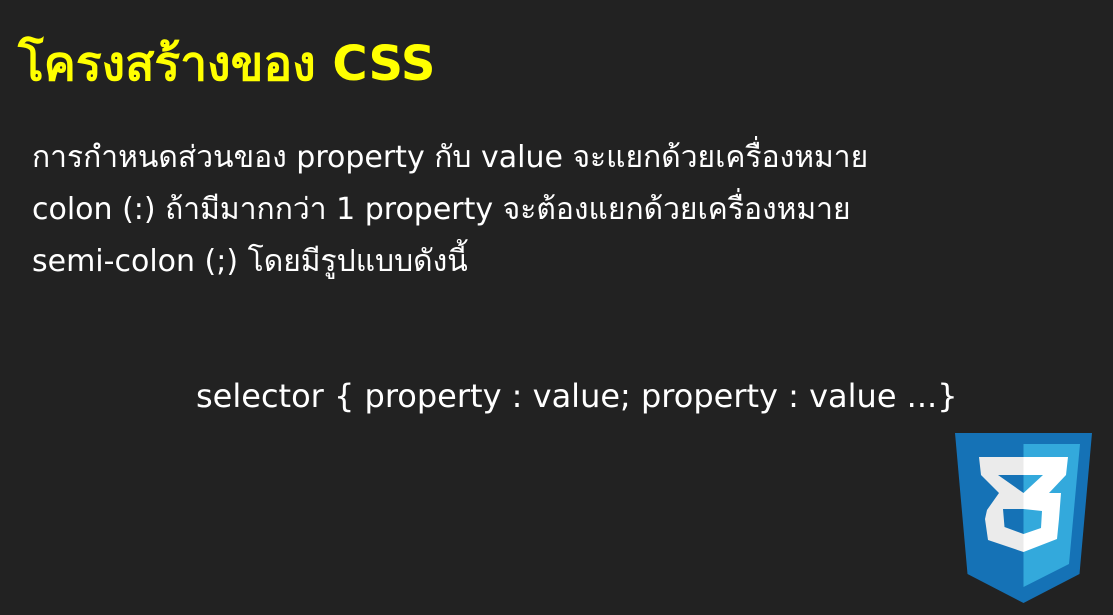 This screenshot has height=615, width=1113. What do you see at coordinates (1023, 518) in the screenshot?
I see `css3-logo-icon` at bounding box center [1023, 518].